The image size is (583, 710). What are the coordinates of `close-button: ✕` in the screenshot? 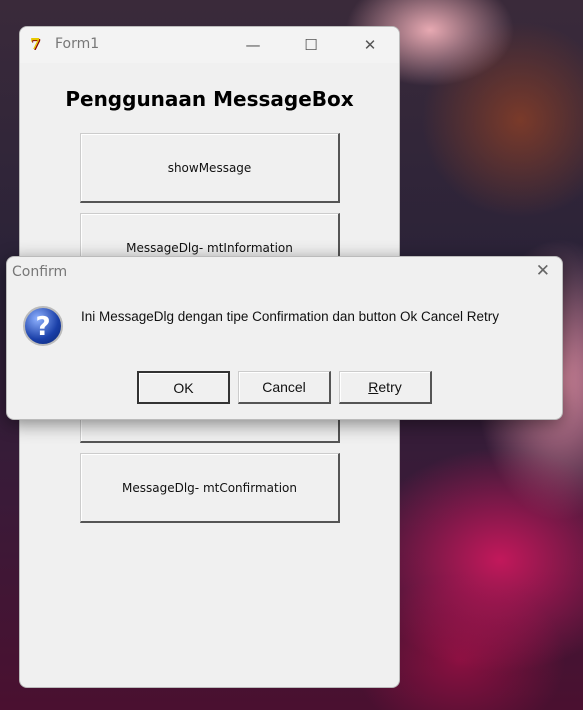 It's located at (370, 45).